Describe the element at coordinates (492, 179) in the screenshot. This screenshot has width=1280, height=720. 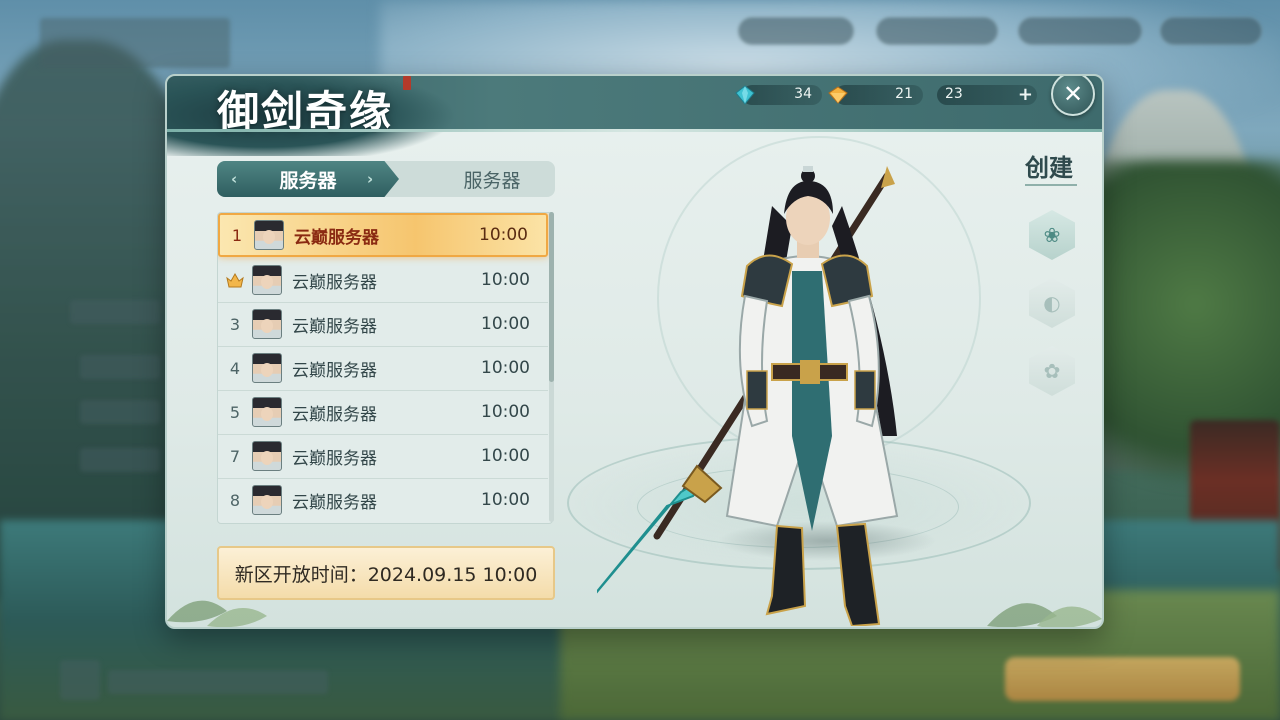
I see `tab-server-inactive: 服务器` at that location.